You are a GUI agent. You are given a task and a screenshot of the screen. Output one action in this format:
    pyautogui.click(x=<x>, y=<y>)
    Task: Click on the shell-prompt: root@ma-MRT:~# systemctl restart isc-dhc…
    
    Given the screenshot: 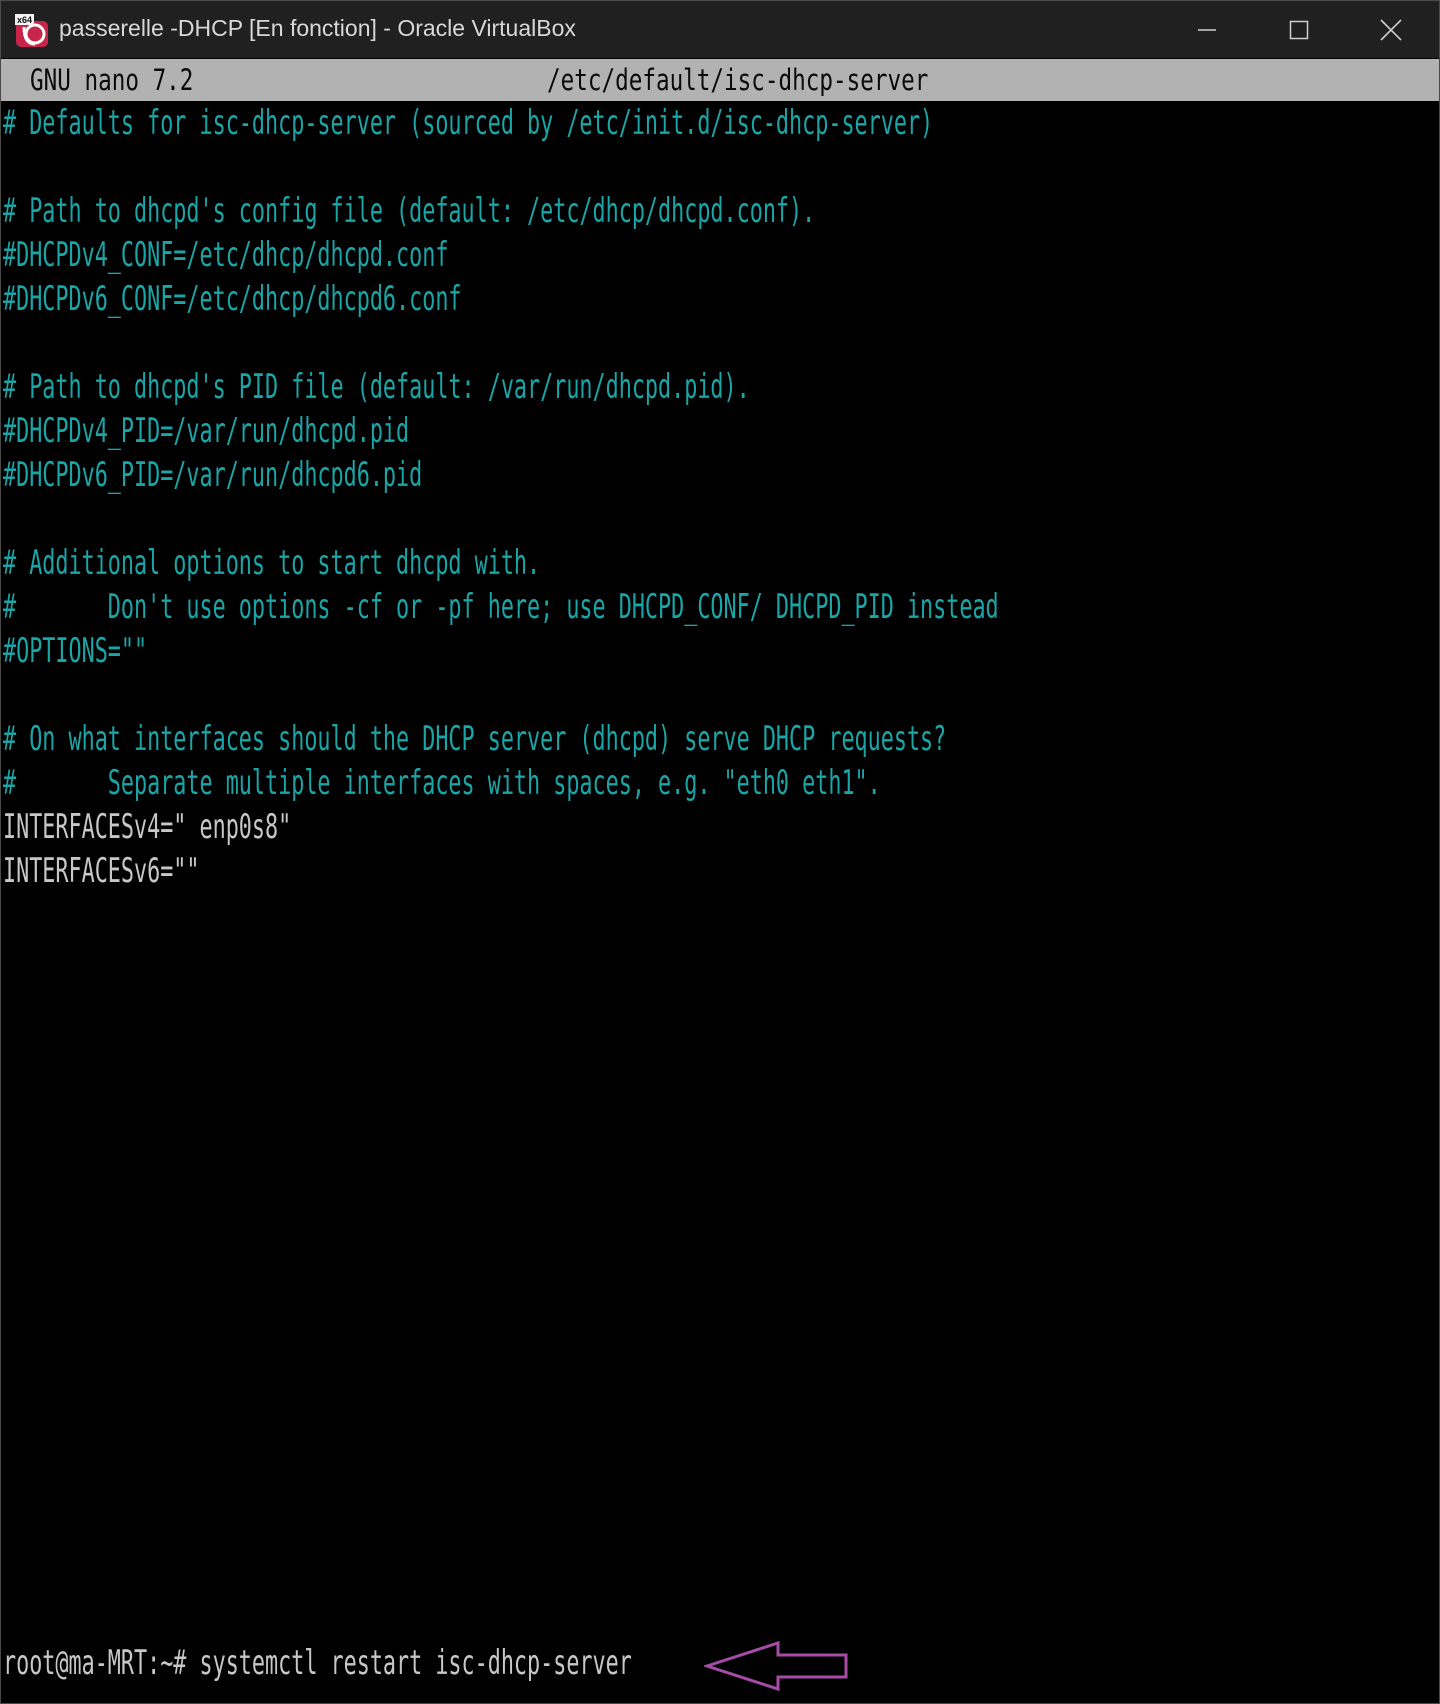 What is the action you would take?
    pyautogui.click(x=317, y=1663)
    